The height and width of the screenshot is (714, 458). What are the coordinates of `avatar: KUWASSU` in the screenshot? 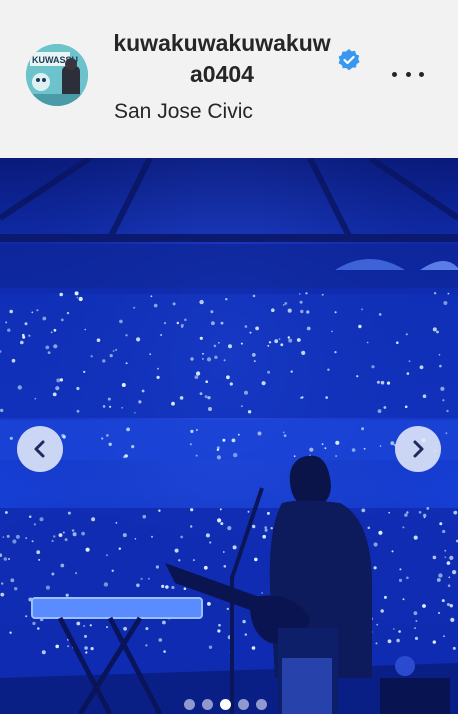 It's located at (57, 75).